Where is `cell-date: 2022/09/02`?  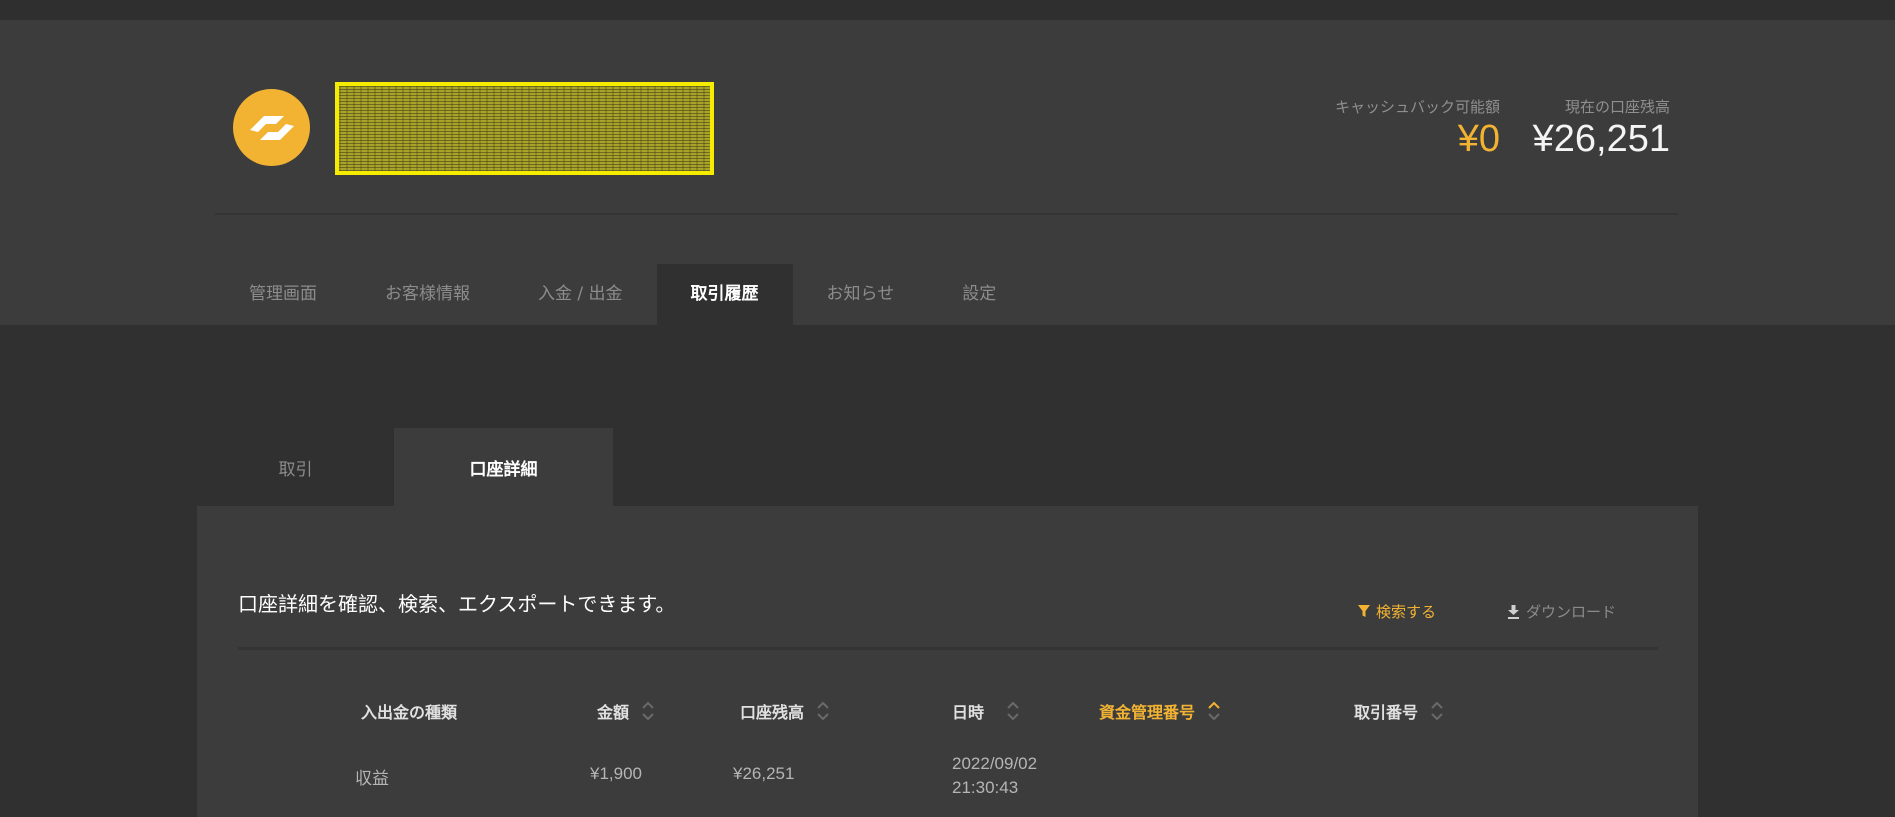 cell-date: 2022/09/02 is located at coordinates (995, 763).